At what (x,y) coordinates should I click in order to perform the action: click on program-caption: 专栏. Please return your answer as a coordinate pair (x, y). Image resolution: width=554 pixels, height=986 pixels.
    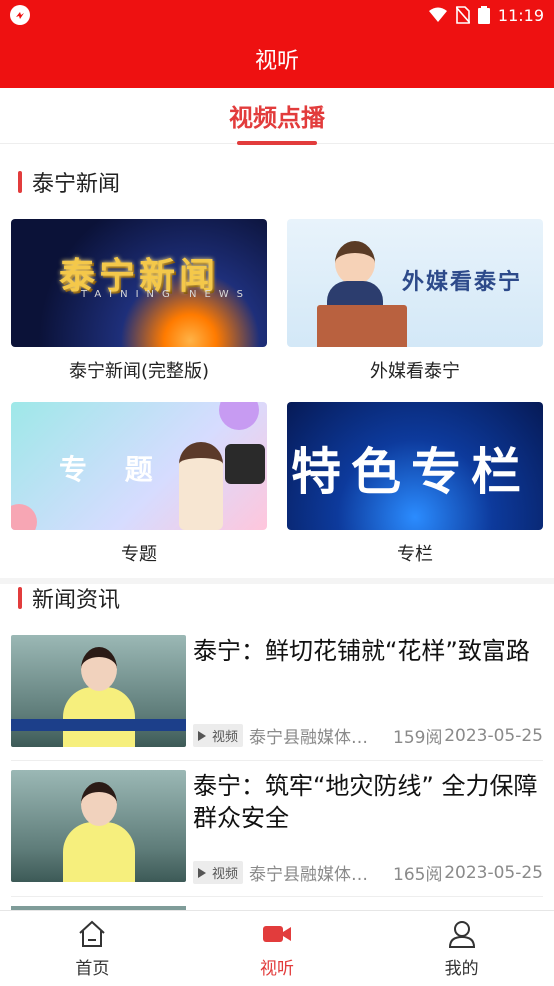
    Looking at the image, I should click on (415, 554).